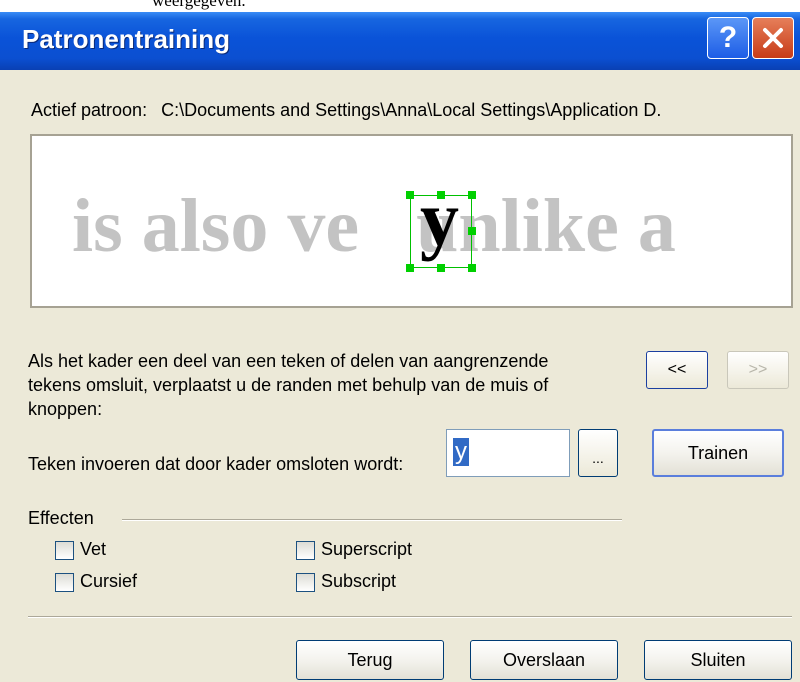 The height and width of the screenshot is (682, 800). Describe the element at coordinates (441, 268) in the screenshot. I see `frame-handle-bottom` at that location.